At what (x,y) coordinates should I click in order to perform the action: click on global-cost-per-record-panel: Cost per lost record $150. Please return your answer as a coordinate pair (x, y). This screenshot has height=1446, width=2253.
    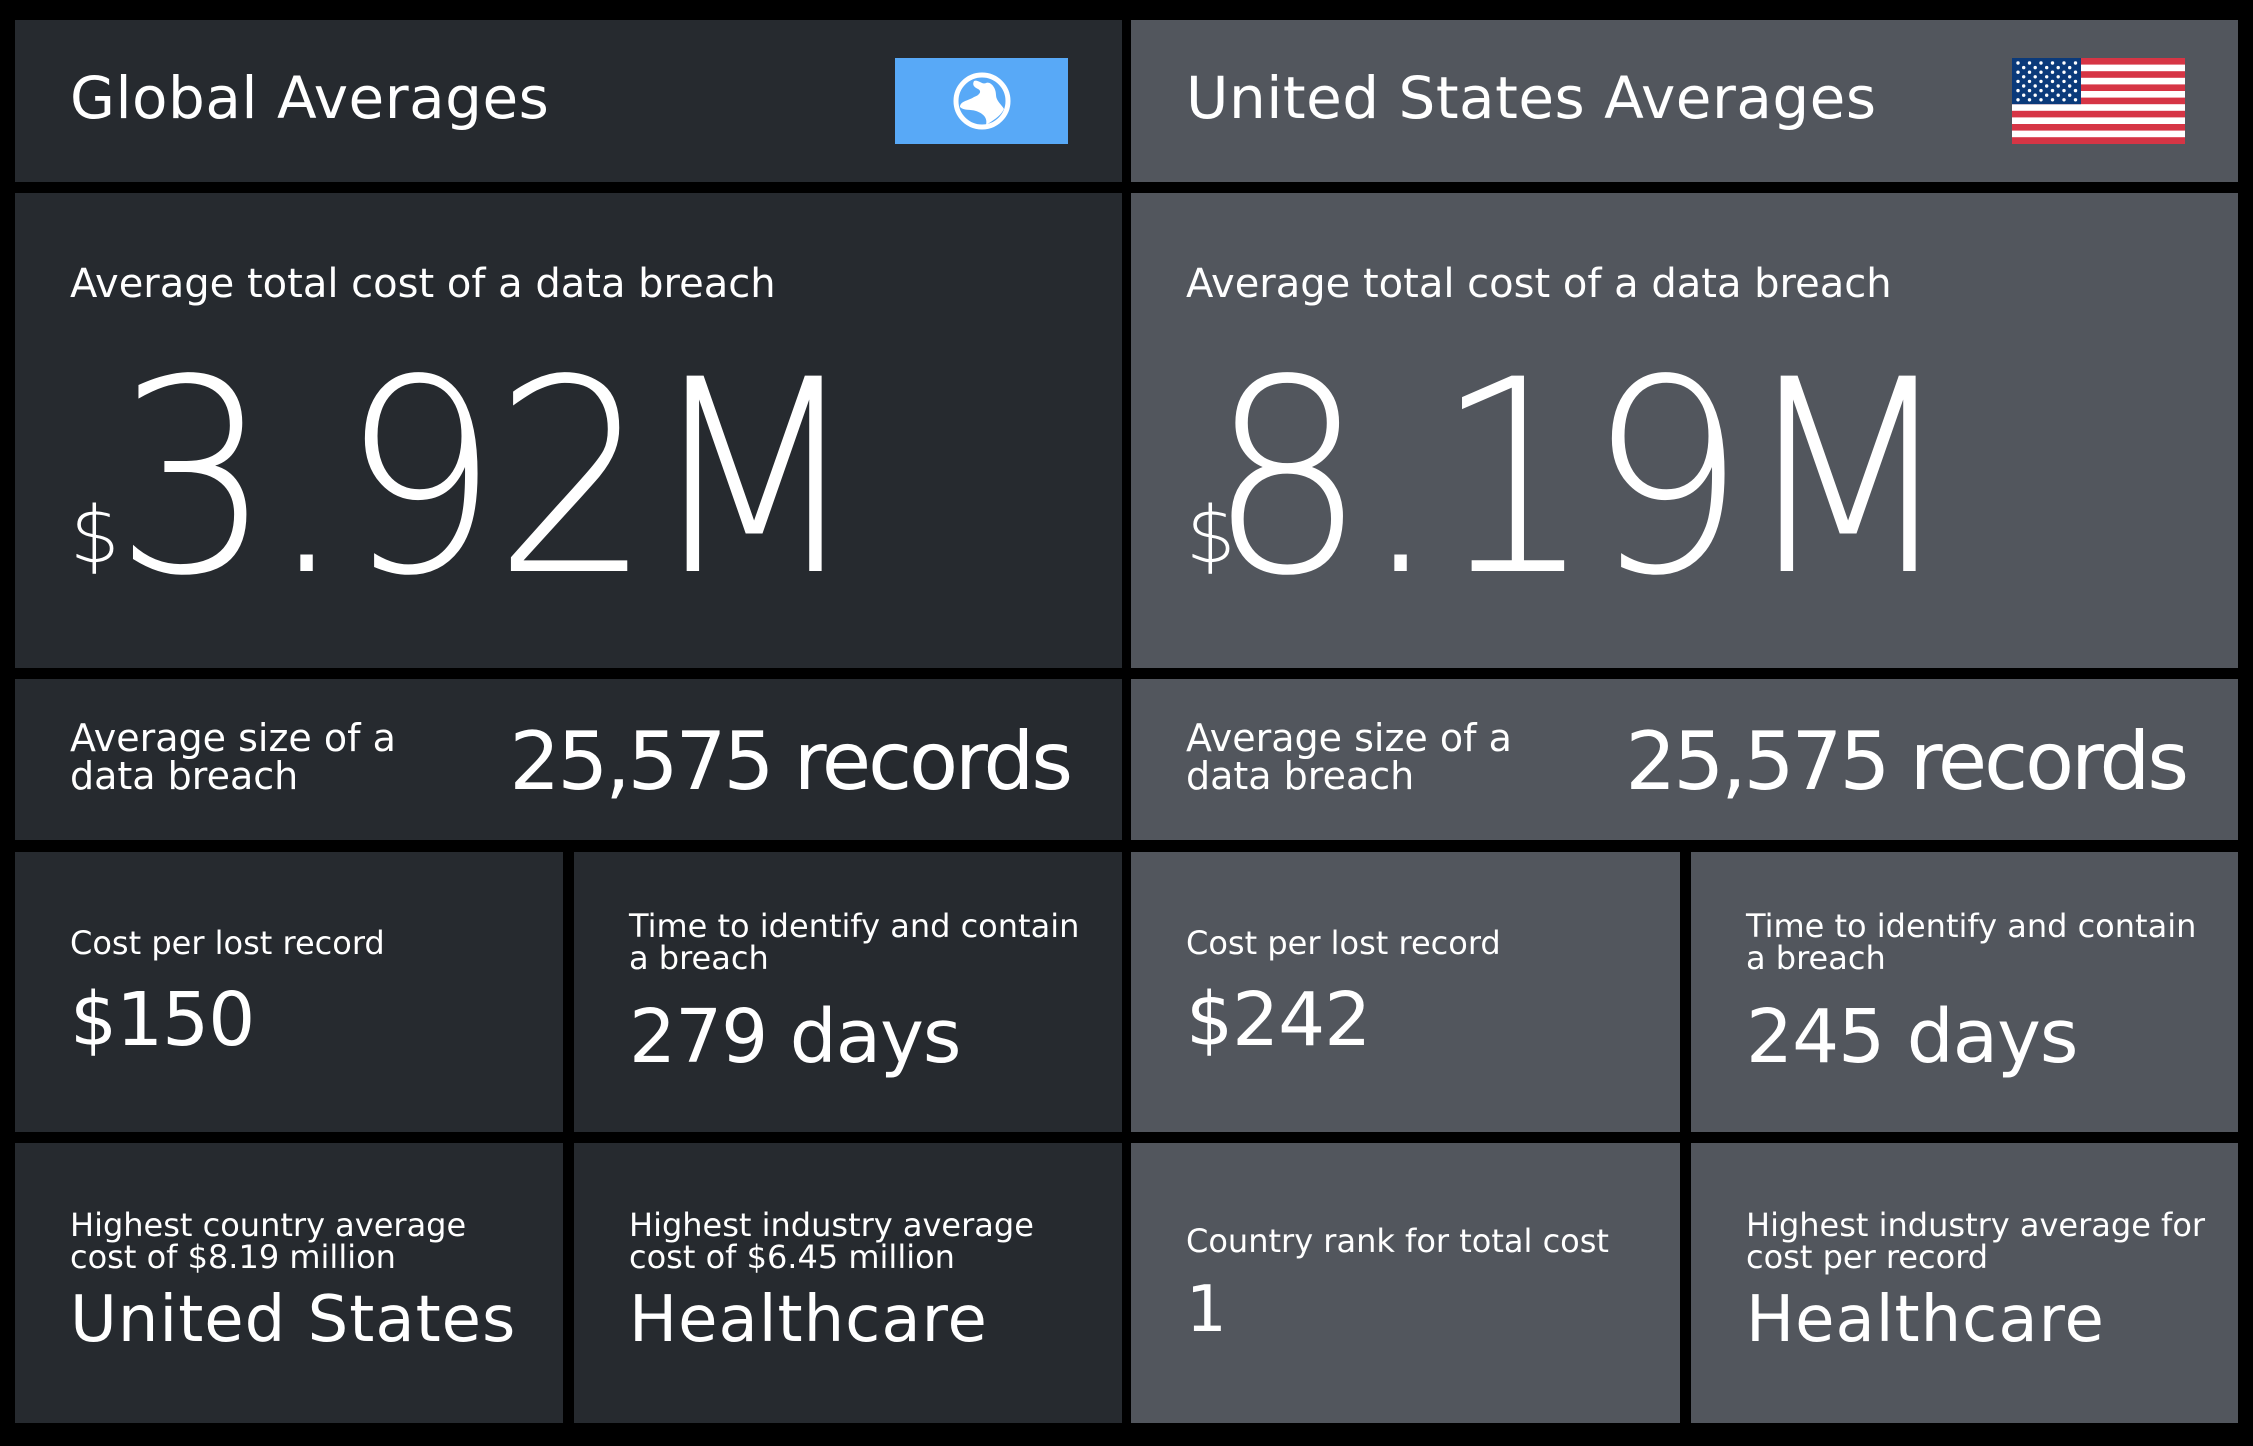
    Looking at the image, I should click on (289, 992).